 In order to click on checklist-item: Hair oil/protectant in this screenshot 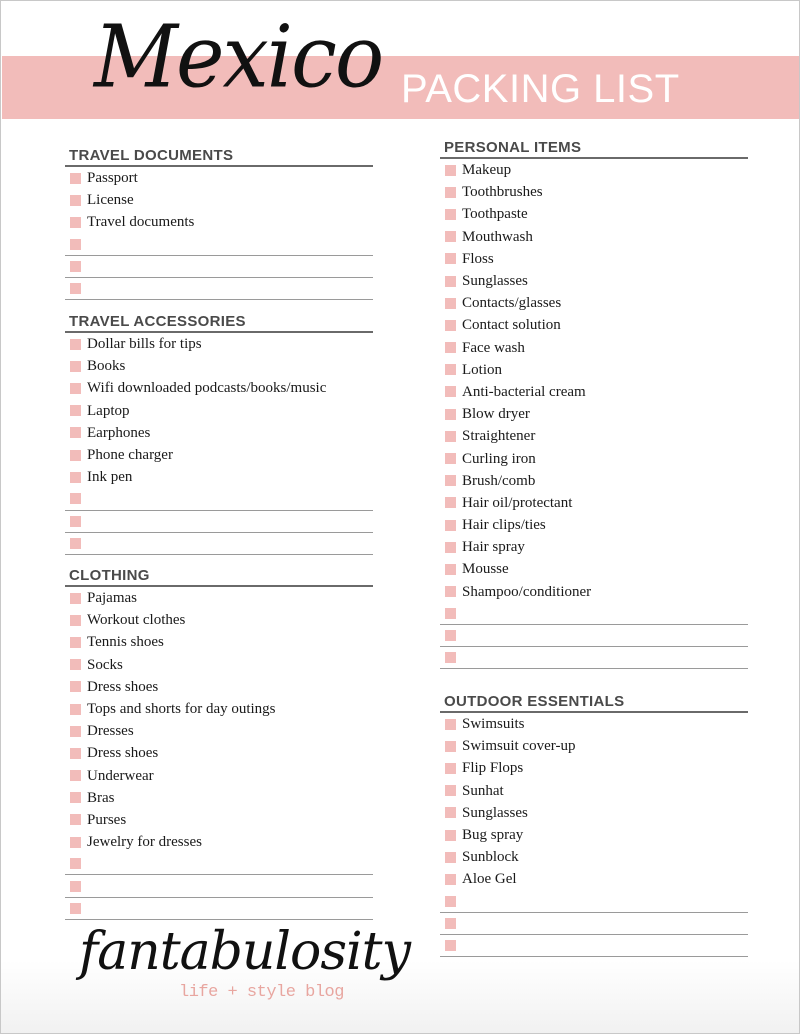, I will do `click(594, 503)`.